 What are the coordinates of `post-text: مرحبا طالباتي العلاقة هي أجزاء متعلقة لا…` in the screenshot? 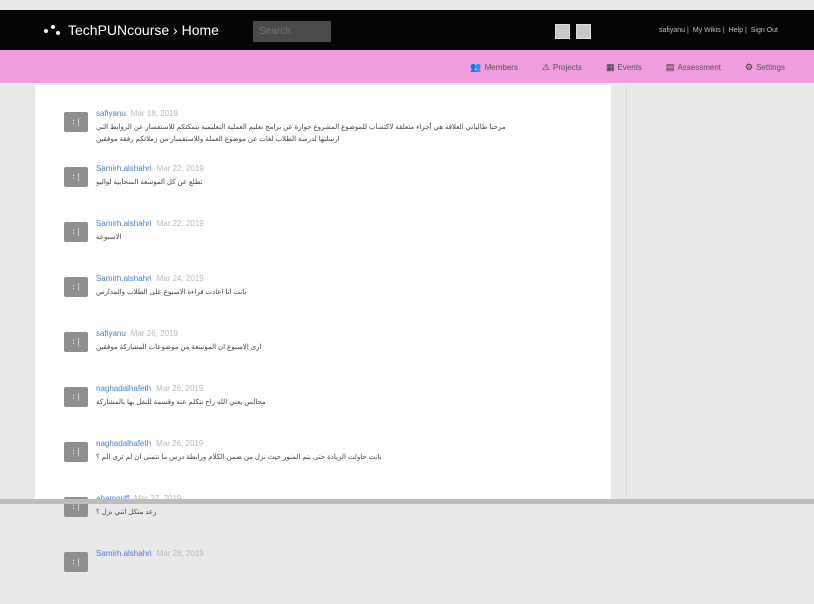 It's located at (301, 133).